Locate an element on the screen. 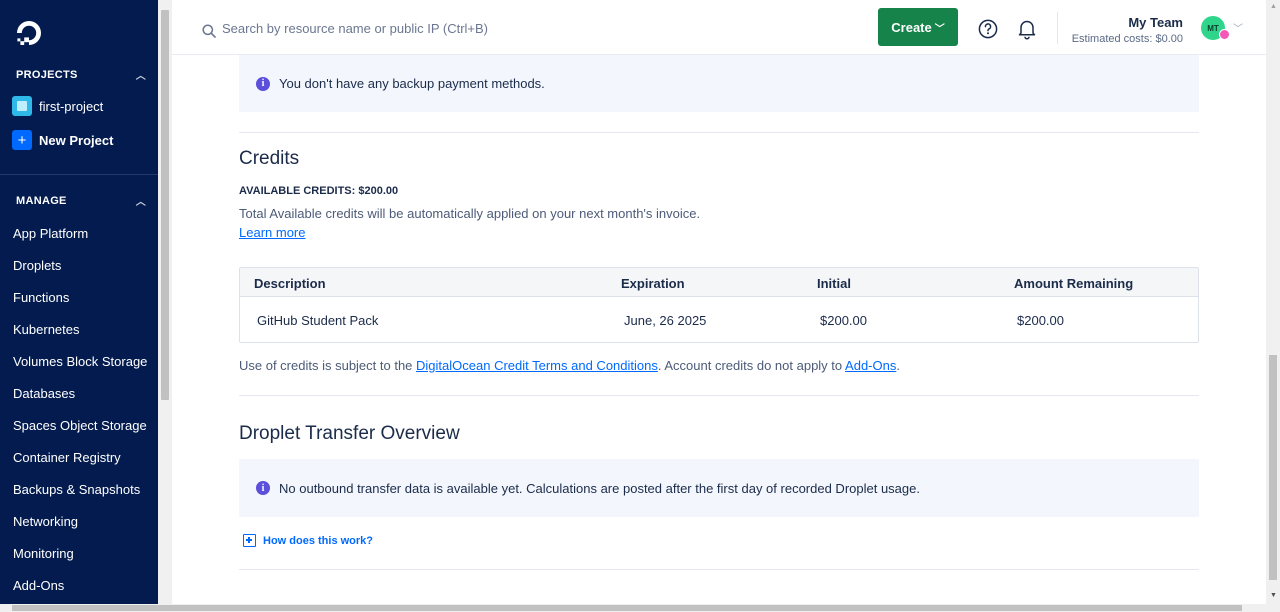 The image size is (1280, 612). credits-title: Credits is located at coordinates (269, 158).